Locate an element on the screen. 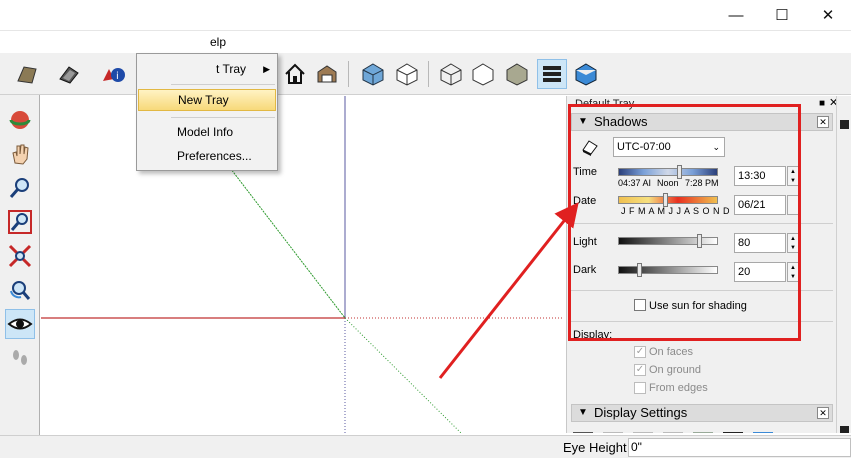 Image resolution: width=851 pixels, height=458 pixels. from-edges-label: From edges is located at coordinates (678, 388).